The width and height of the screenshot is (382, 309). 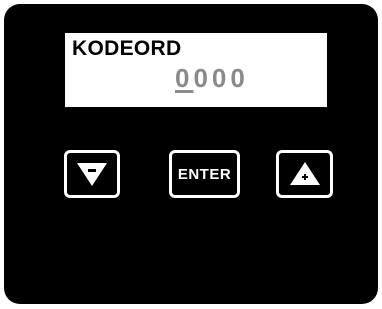 I want to click on down-minus-button, so click(x=92, y=174).